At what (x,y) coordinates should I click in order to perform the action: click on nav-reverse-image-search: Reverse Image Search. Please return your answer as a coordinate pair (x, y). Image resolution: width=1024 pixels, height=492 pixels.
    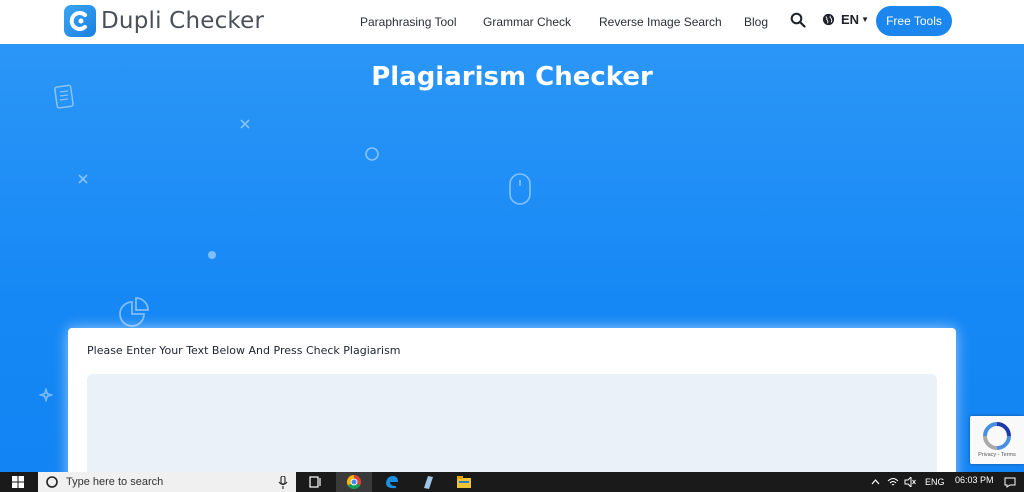
    Looking at the image, I should click on (660, 22).